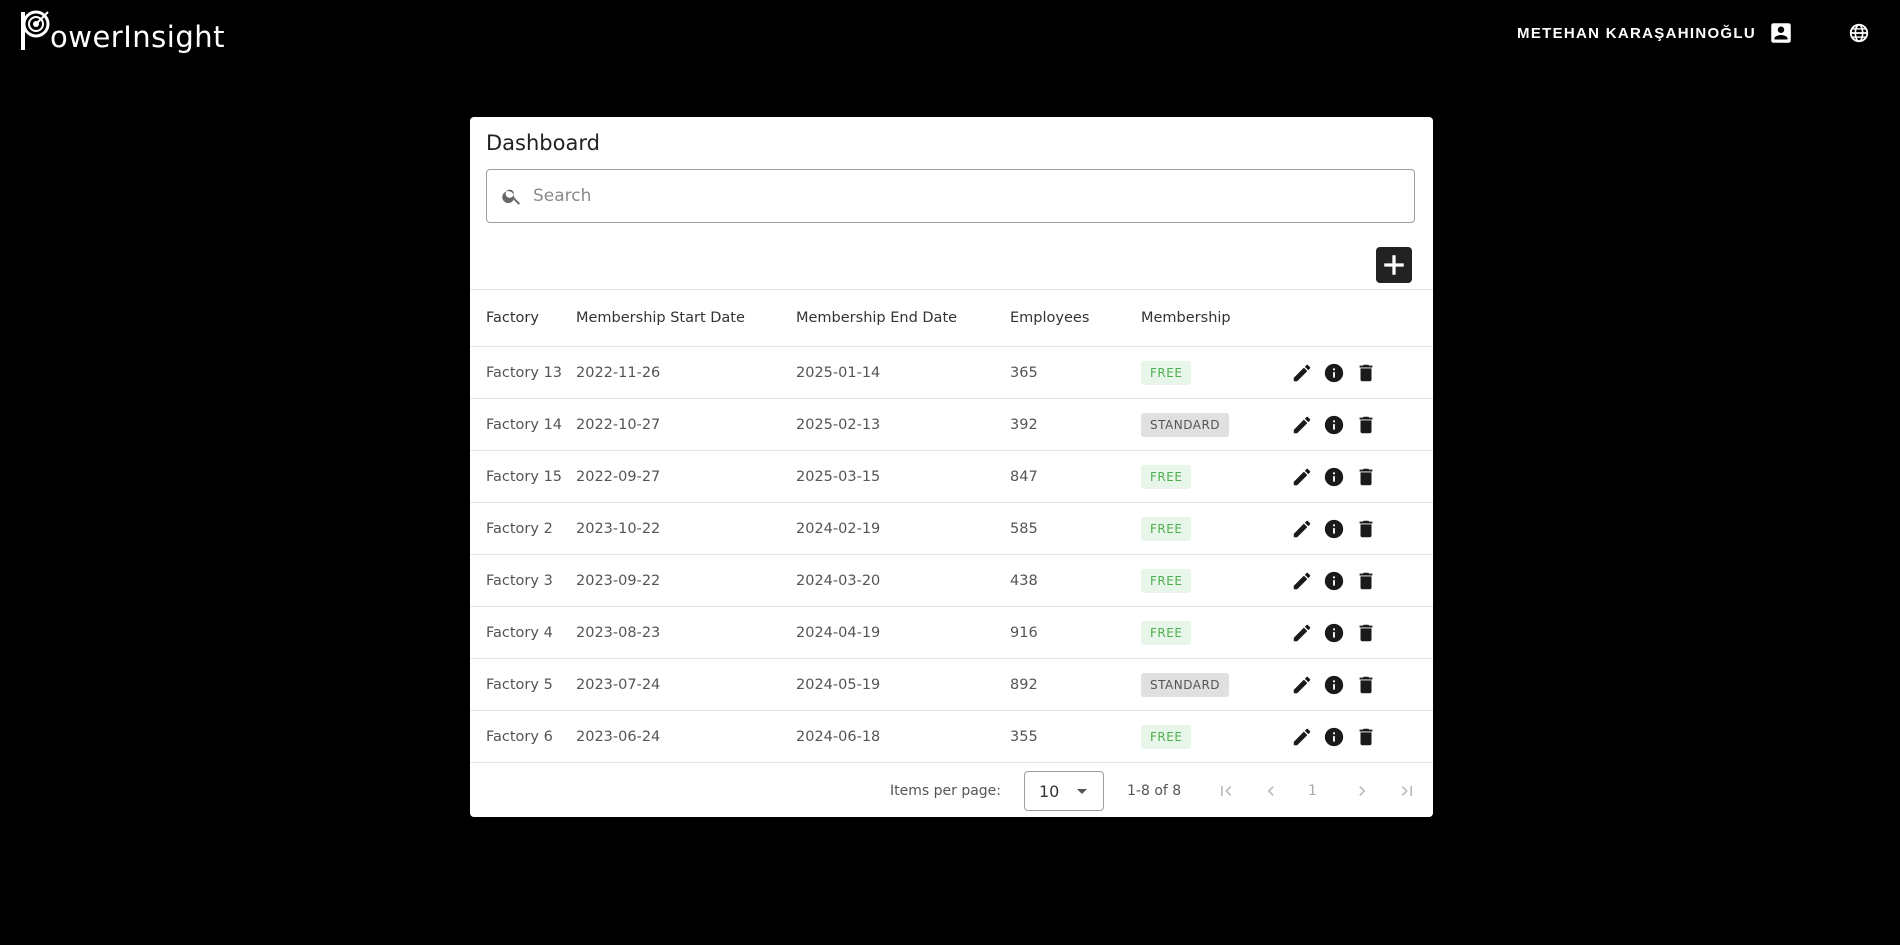  I want to click on globe-icon, so click(1859, 33).